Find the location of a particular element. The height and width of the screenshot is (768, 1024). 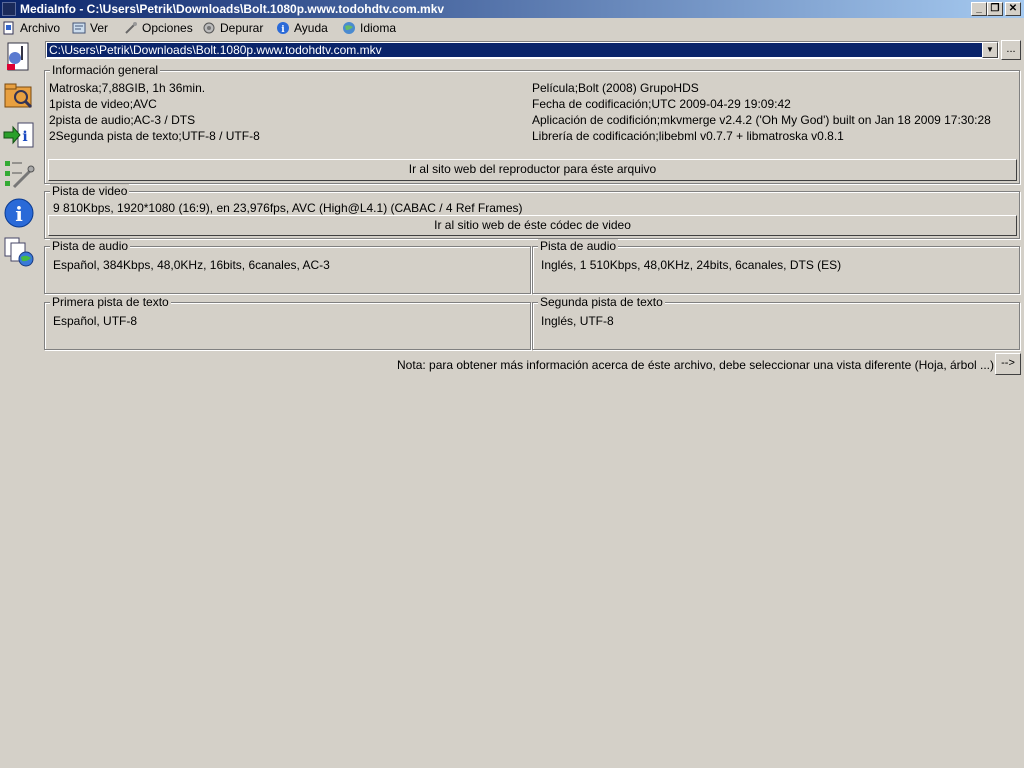

menu-ver: Ver is located at coordinates (90, 28).